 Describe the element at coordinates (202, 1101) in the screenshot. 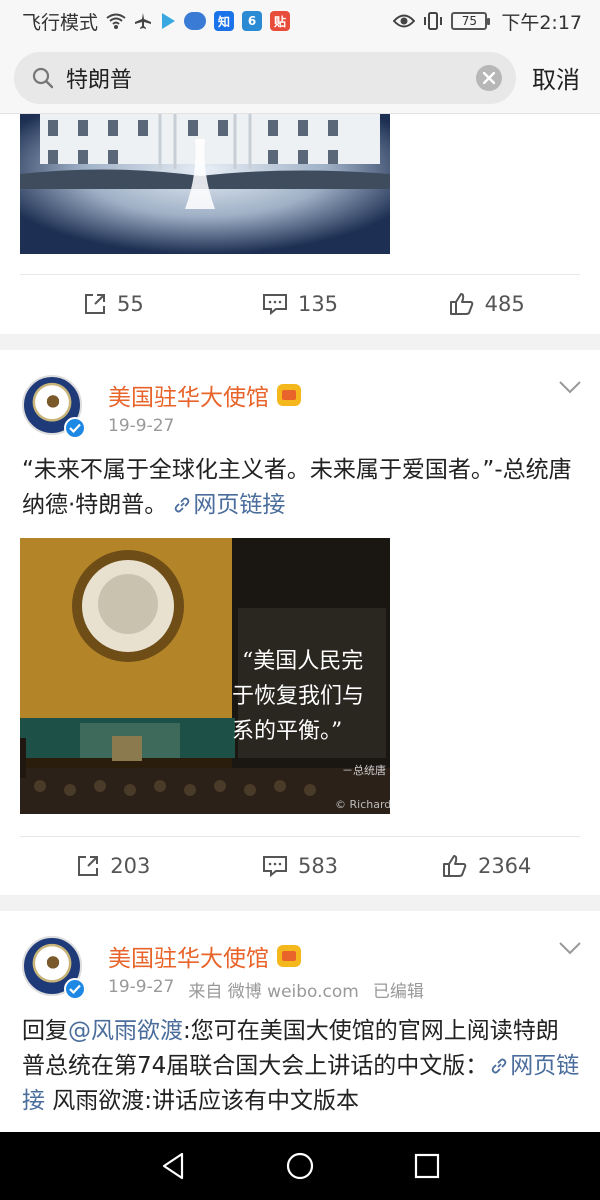

I see `post-text-quote: 风雨欲渡:讲话应该有中文版本` at that location.